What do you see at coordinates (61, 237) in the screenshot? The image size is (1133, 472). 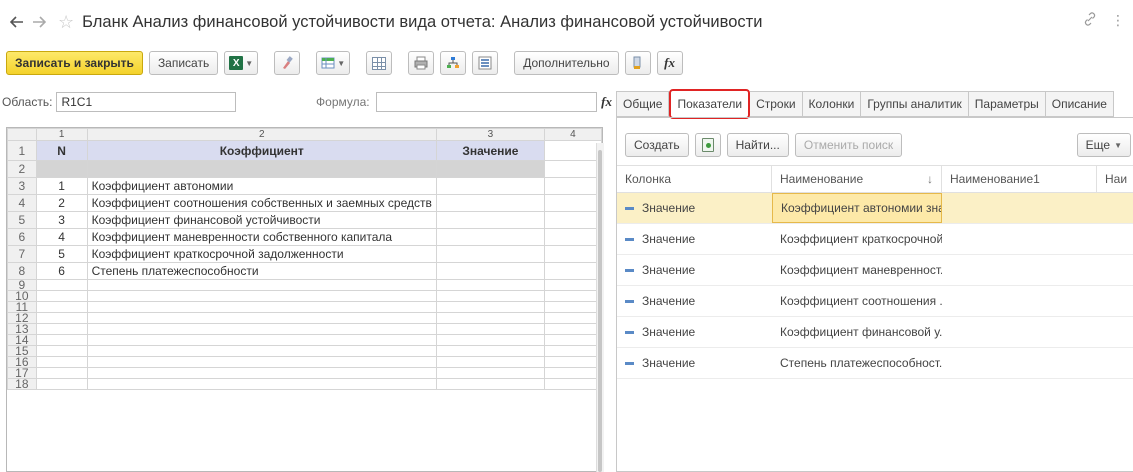 I see `cell-n: 4` at bounding box center [61, 237].